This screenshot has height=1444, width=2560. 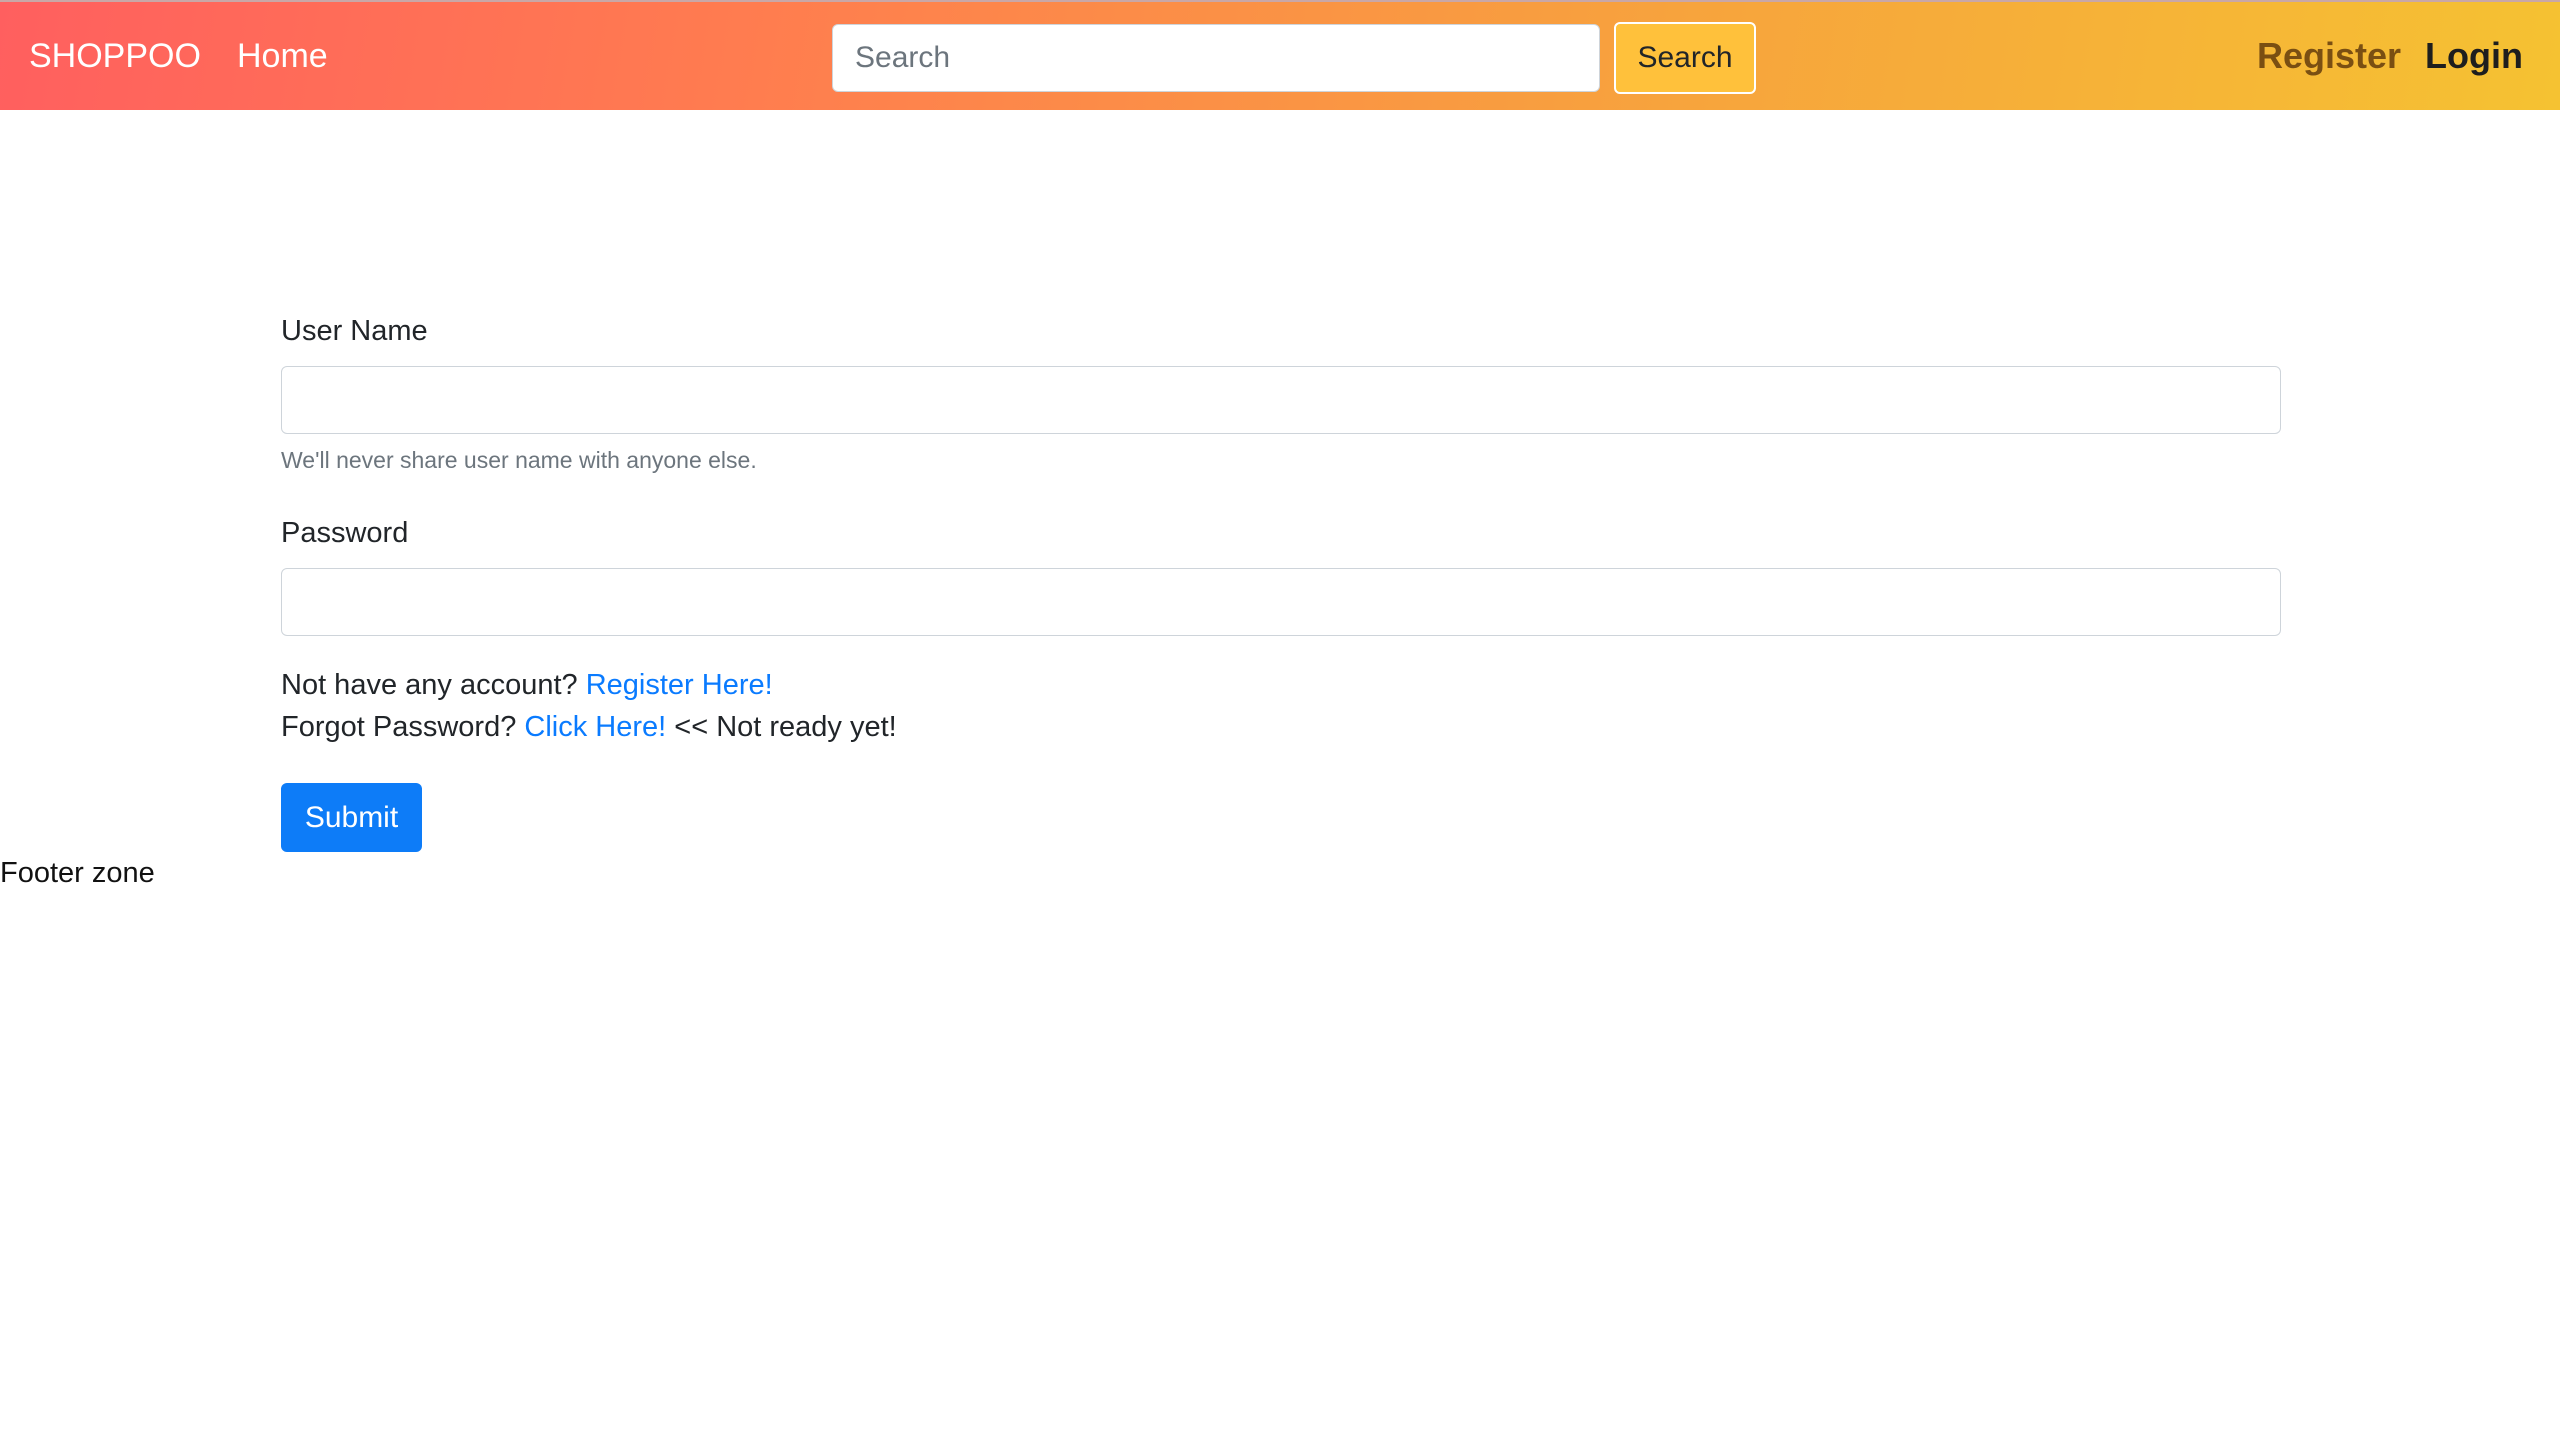 What do you see at coordinates (345, 533) in the screenshot?
I see `password-label: Password` at bounding box center [345, 533].